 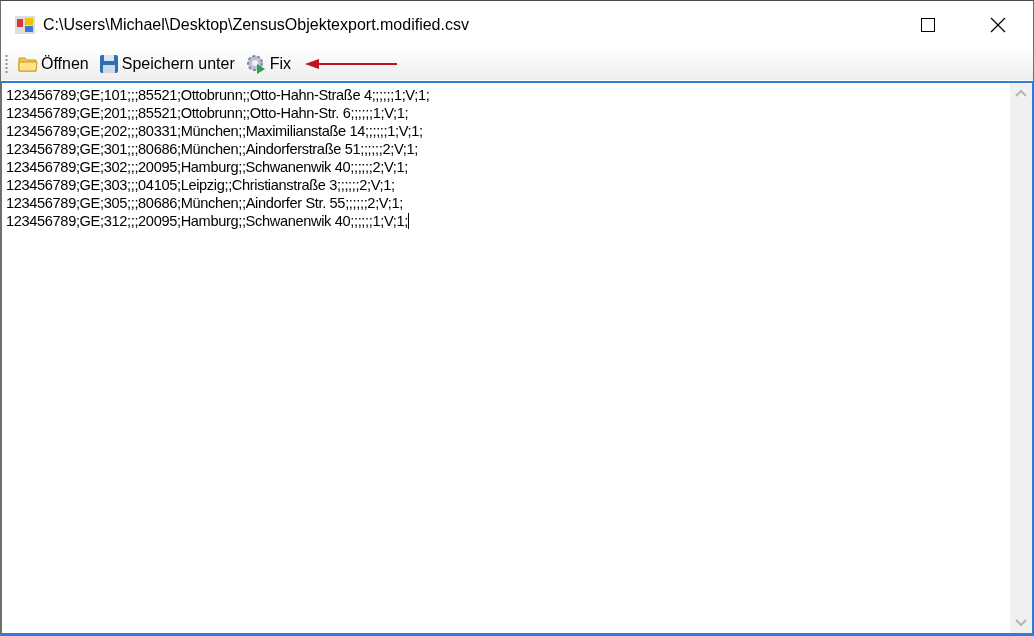 I want to click on open-button: Öffnen, so click(x=53, y=64).